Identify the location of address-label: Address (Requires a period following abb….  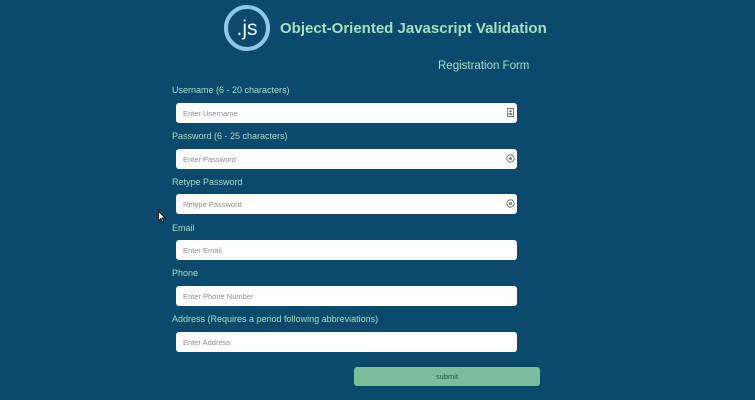
(275, 319).